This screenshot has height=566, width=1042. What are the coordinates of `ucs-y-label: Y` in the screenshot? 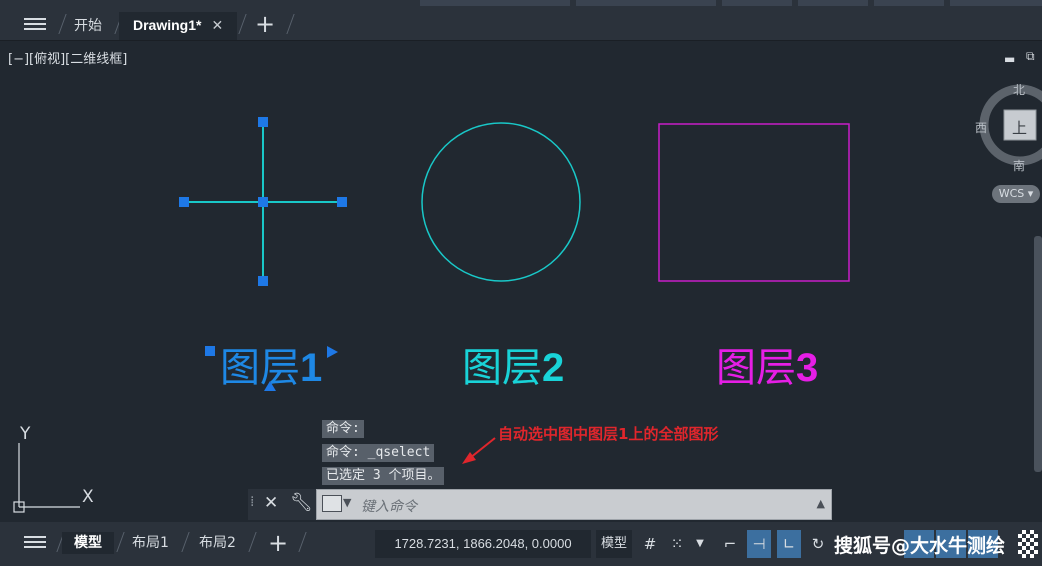 It's located at (25, 434).